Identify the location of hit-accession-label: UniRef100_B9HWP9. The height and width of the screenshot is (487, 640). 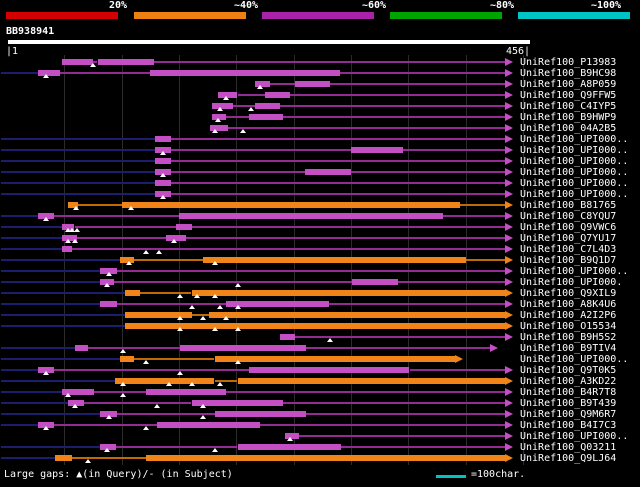
(568, 117).